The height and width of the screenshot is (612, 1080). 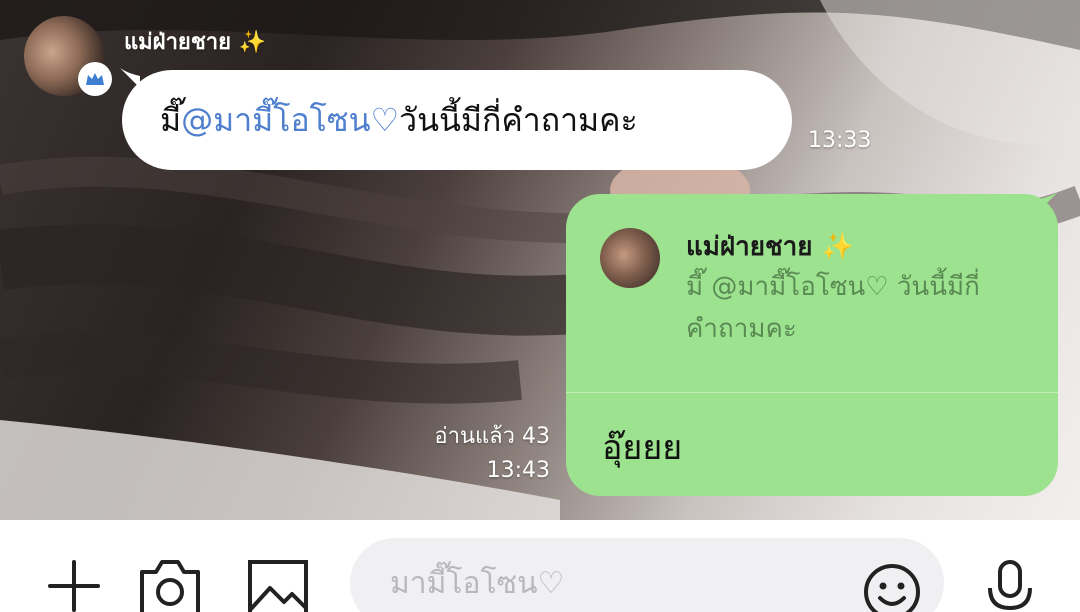 What do you see at coordinates (518, 470) in the screenshot?
I see `outgoing-timestamp: 13:43` at bounding box center [518, 470].